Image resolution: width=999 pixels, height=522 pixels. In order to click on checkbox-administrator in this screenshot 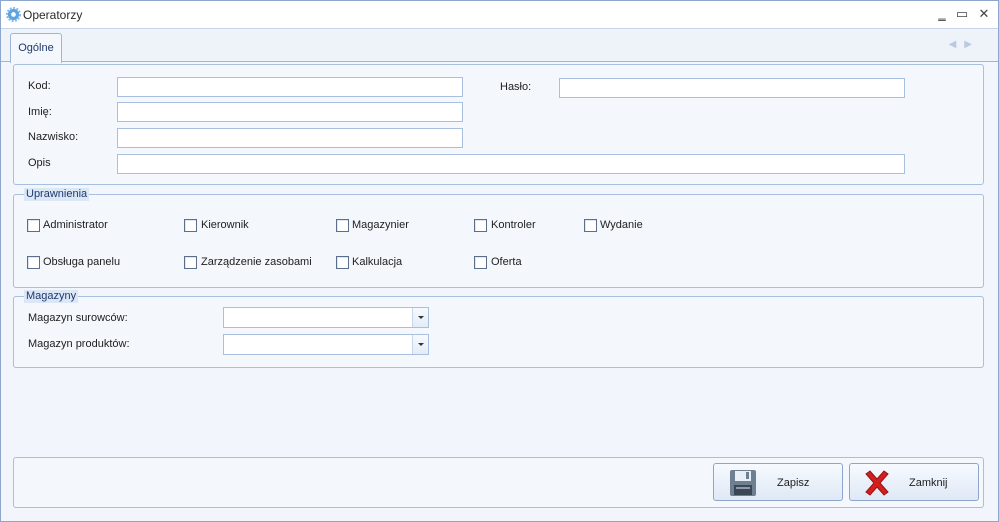, I will do `click(33, 225)`.